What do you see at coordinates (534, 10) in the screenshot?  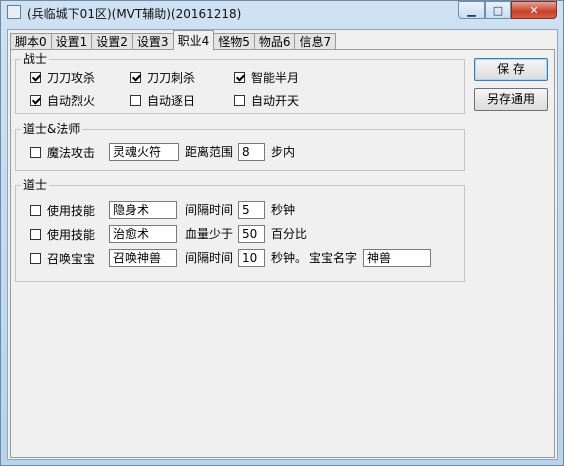 I see `close-button: ✕` at bounding box center [534, 10].